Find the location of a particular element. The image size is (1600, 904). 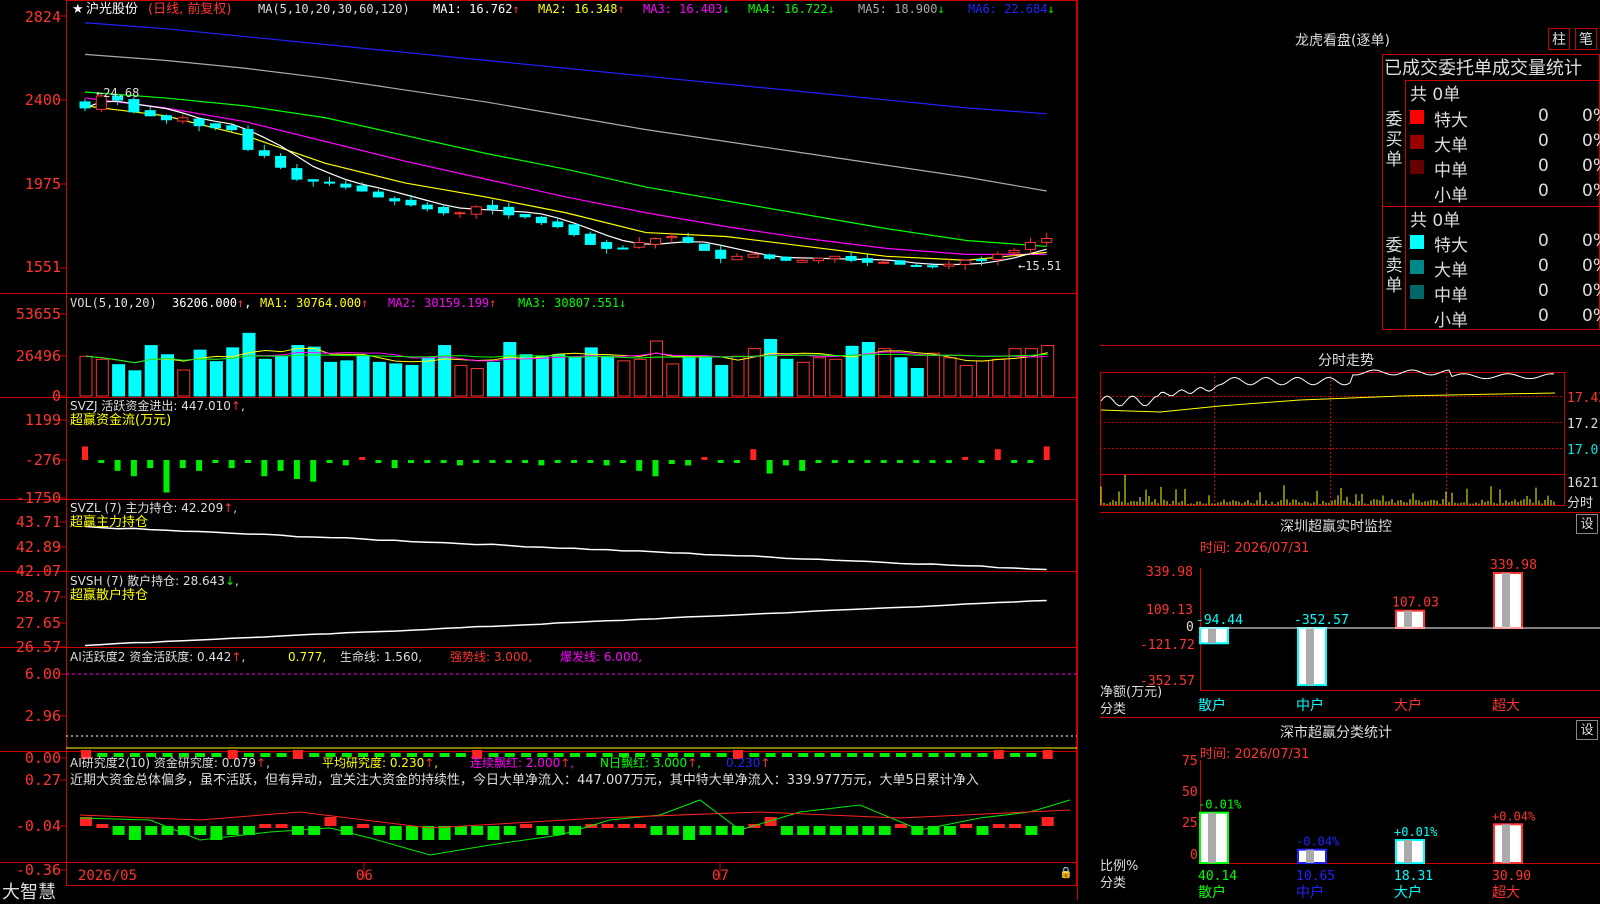

ai2-label: AI研究度2(10) 资金研究度: 0.079↑, is located at coordinates (170, 762).